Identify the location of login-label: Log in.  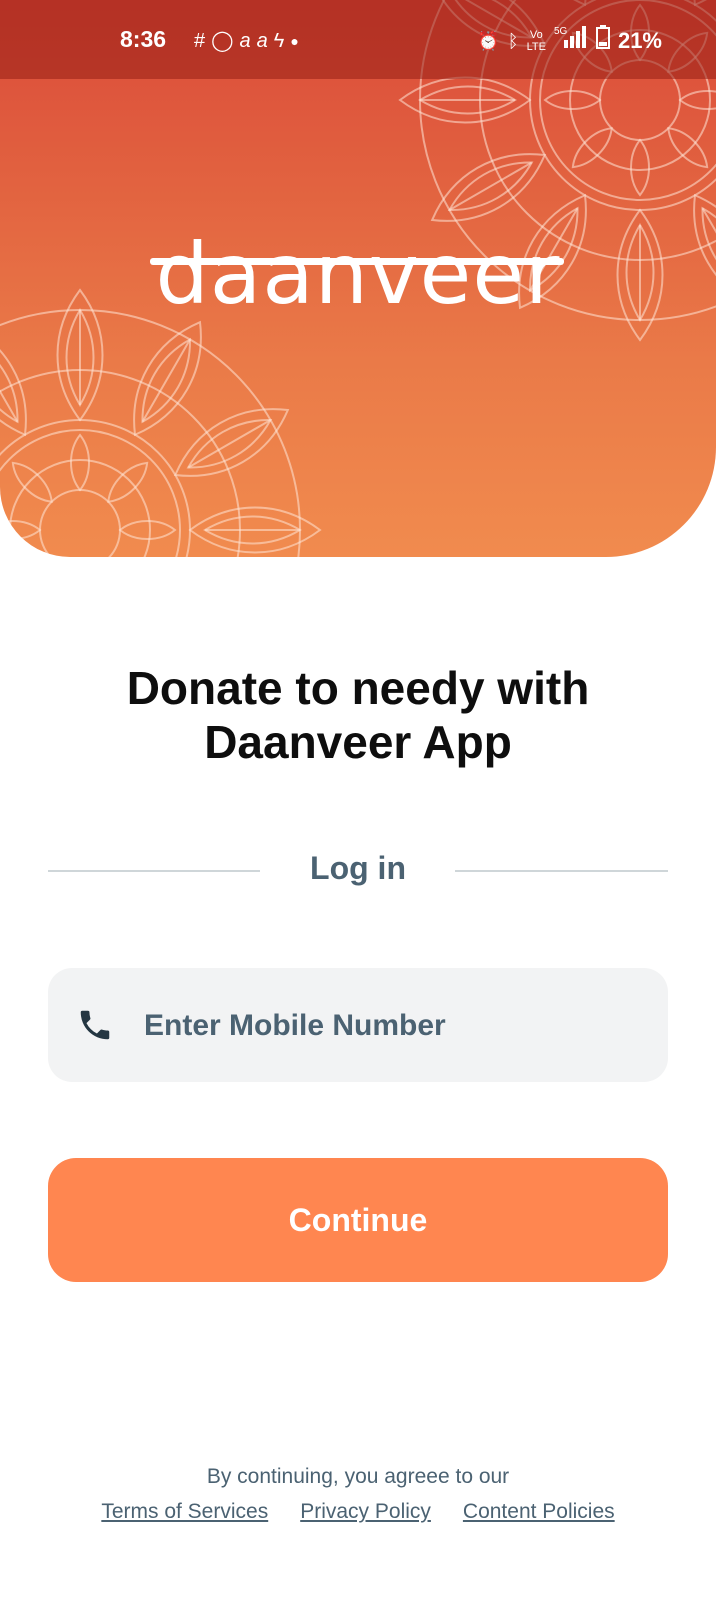
(358, 868).